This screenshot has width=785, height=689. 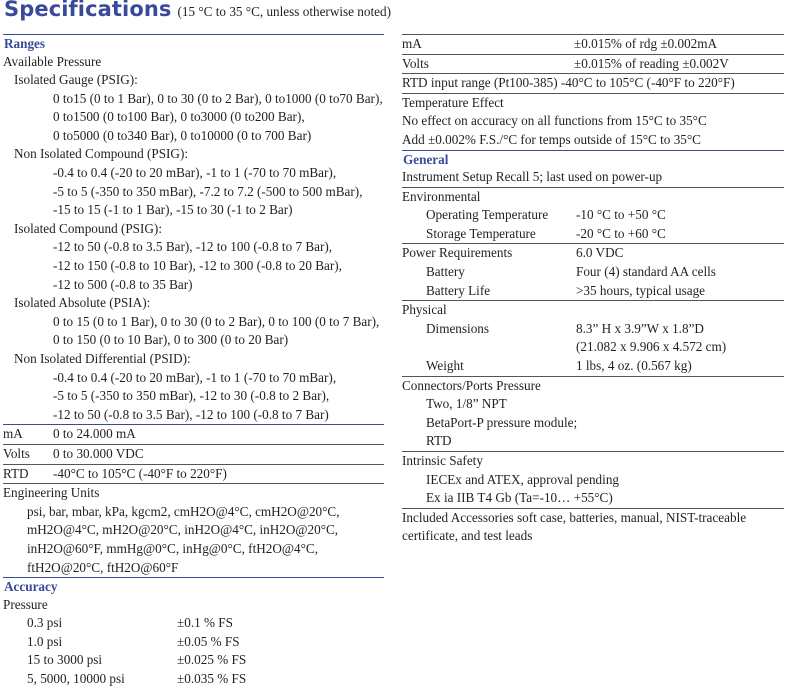 What do you see at coordinates (646, 43) in the screenshot?
I see `accuracy-ma-value: ±0.015% of rdg ±0.002mA` at bounding box center [646, 43].